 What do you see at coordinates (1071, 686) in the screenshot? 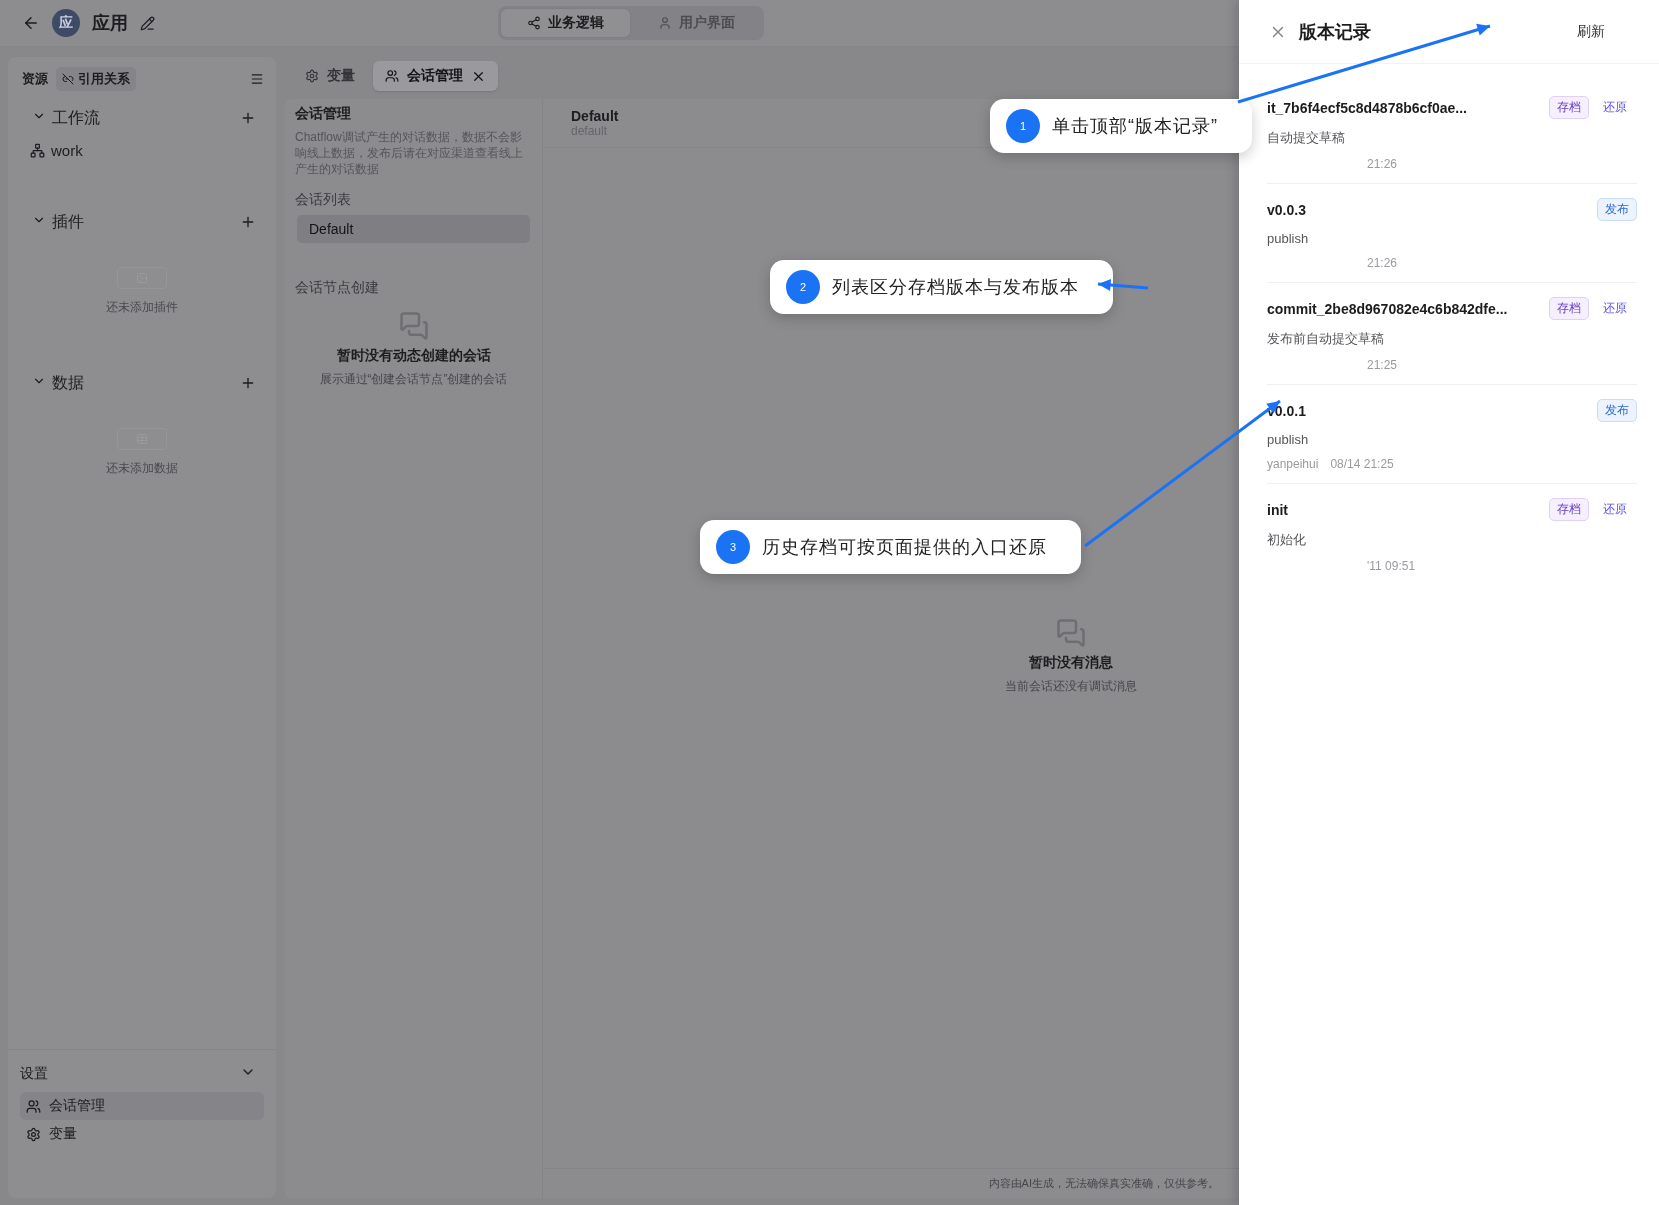
I see `empty-text: 当前会话还没有调试消息` at bounding box center [1071, 686].